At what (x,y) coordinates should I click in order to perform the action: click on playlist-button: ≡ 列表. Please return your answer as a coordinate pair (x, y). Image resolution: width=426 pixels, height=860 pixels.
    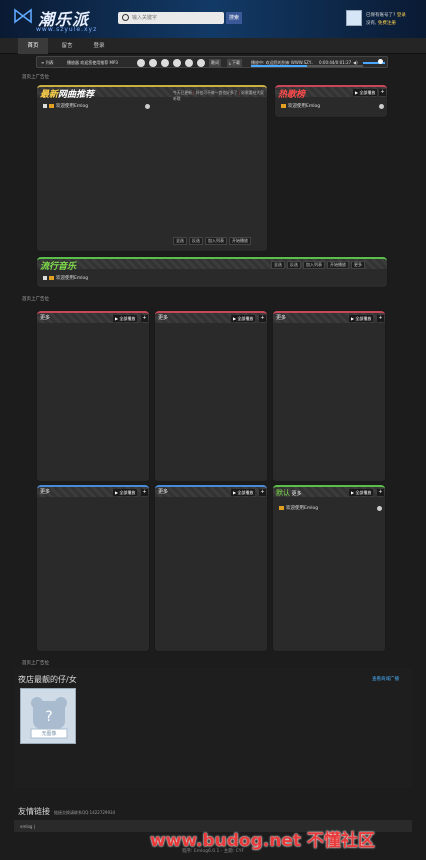
    Looking at the image, I should click on (47, 63).